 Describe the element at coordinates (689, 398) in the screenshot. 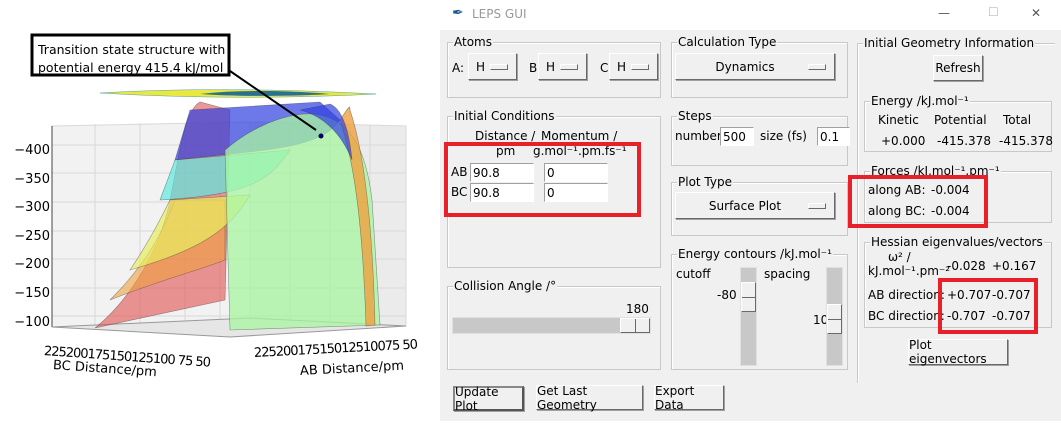

I see `export-data-button: Export Data` at that location.